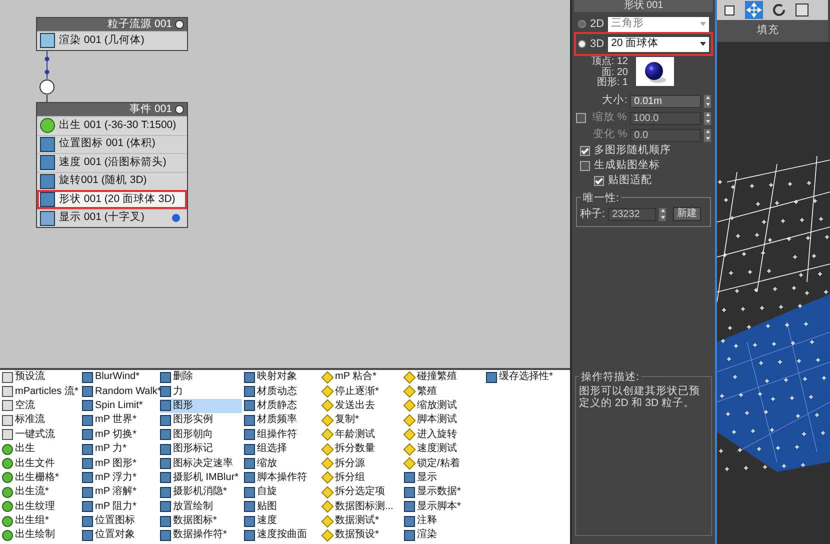 The width and height of the screenshot is (830, 544). What do you see at coordinates (362, 406) in the screenshot?
I see `depot-item: 发送出去` at bounding box center [362, 406].